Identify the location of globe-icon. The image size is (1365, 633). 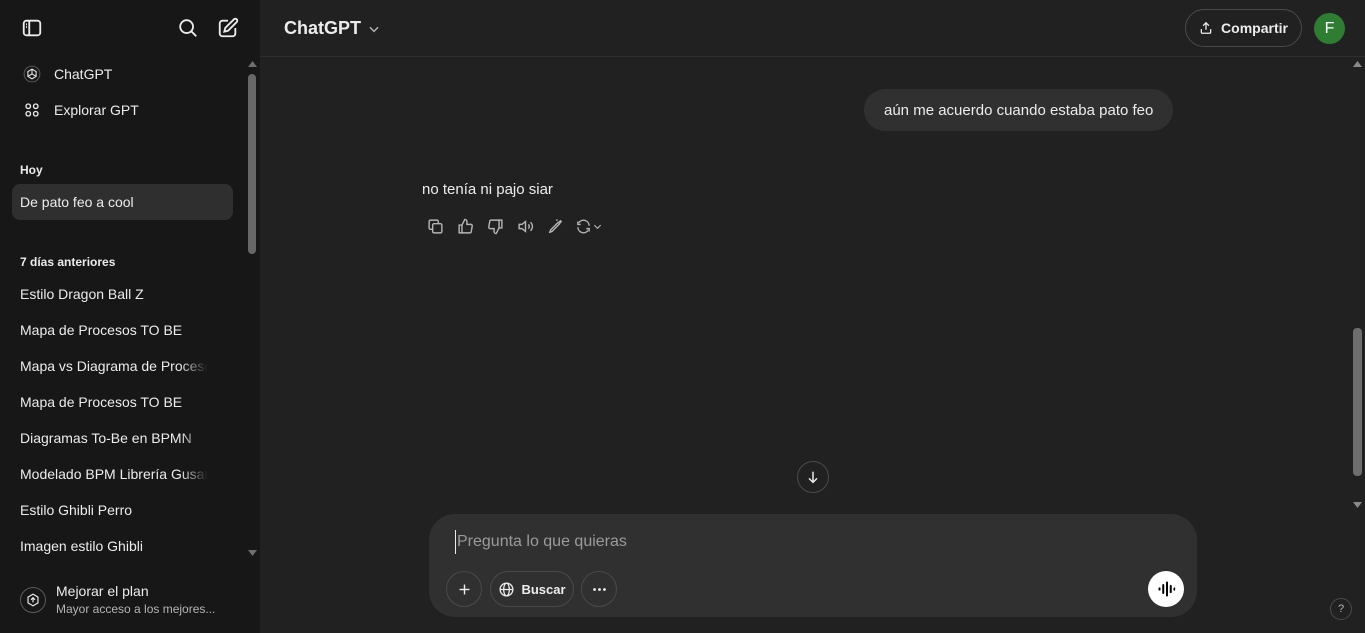
(506, 589).